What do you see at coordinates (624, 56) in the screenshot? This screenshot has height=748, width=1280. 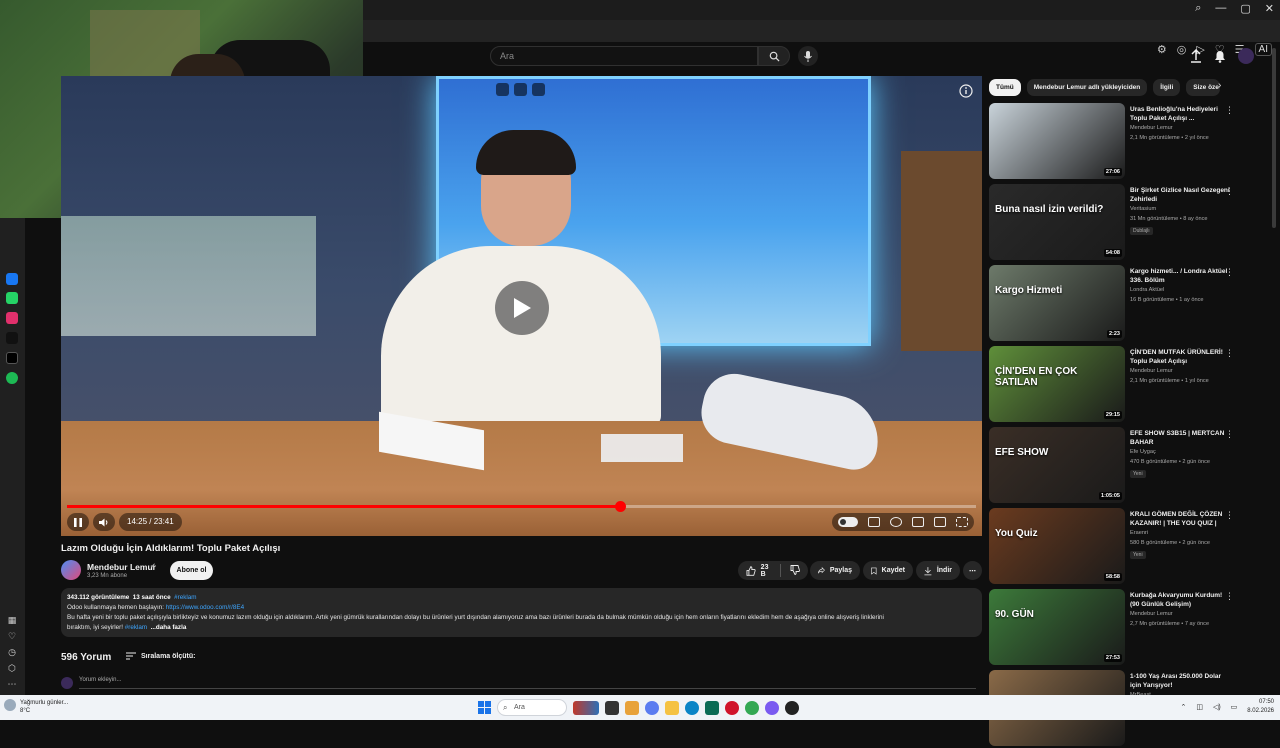 I see `search-input: Ara` at bounding box center [624, 56].